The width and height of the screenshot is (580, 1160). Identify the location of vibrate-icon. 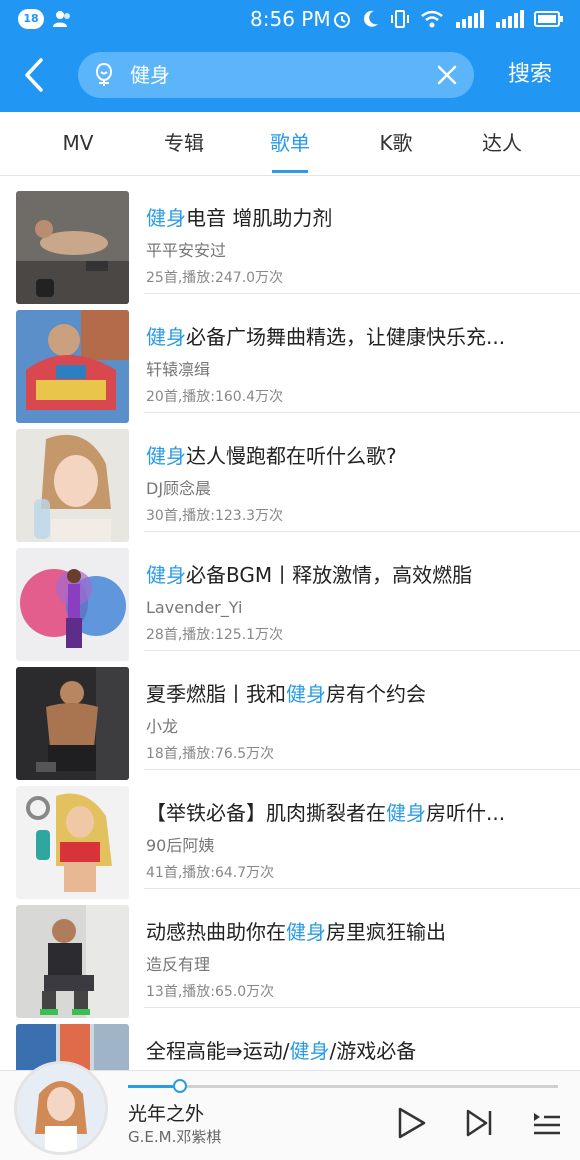
(400, 19).